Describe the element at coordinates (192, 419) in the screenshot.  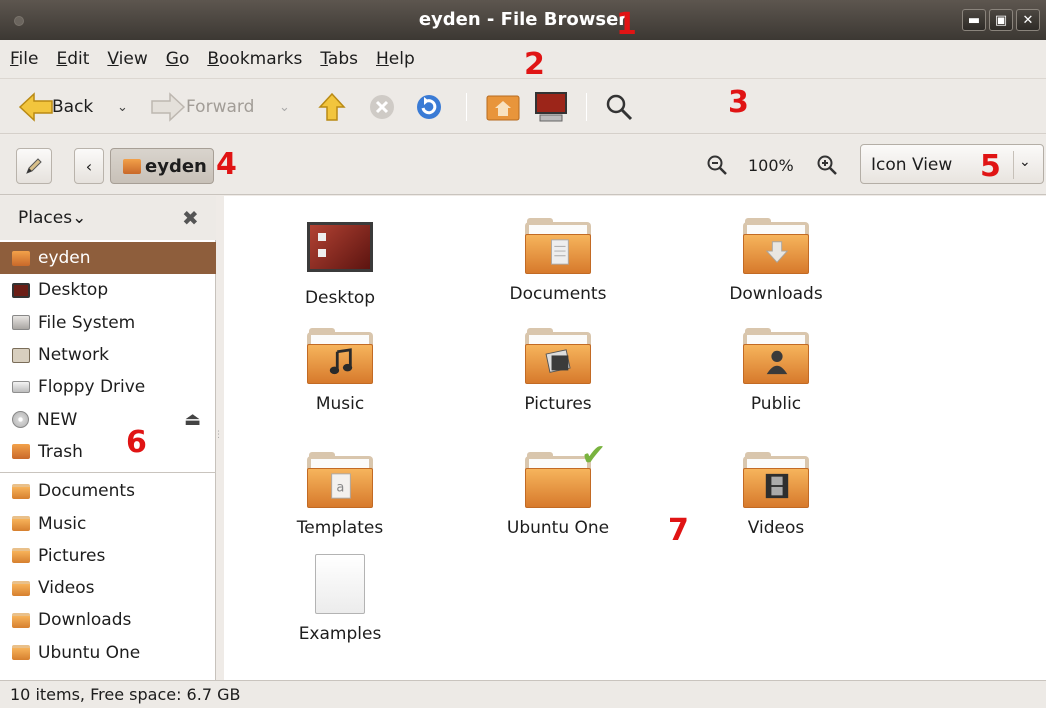
I see `eject-icon: ⏏` at that location.